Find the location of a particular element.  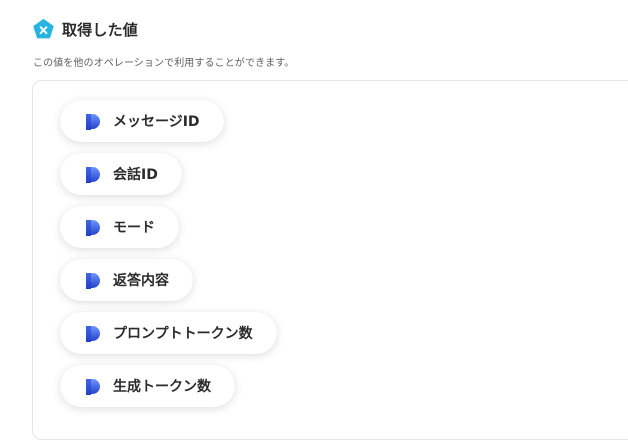

value-chip-message-id: メッセージID is located at coordinates (142, 121).